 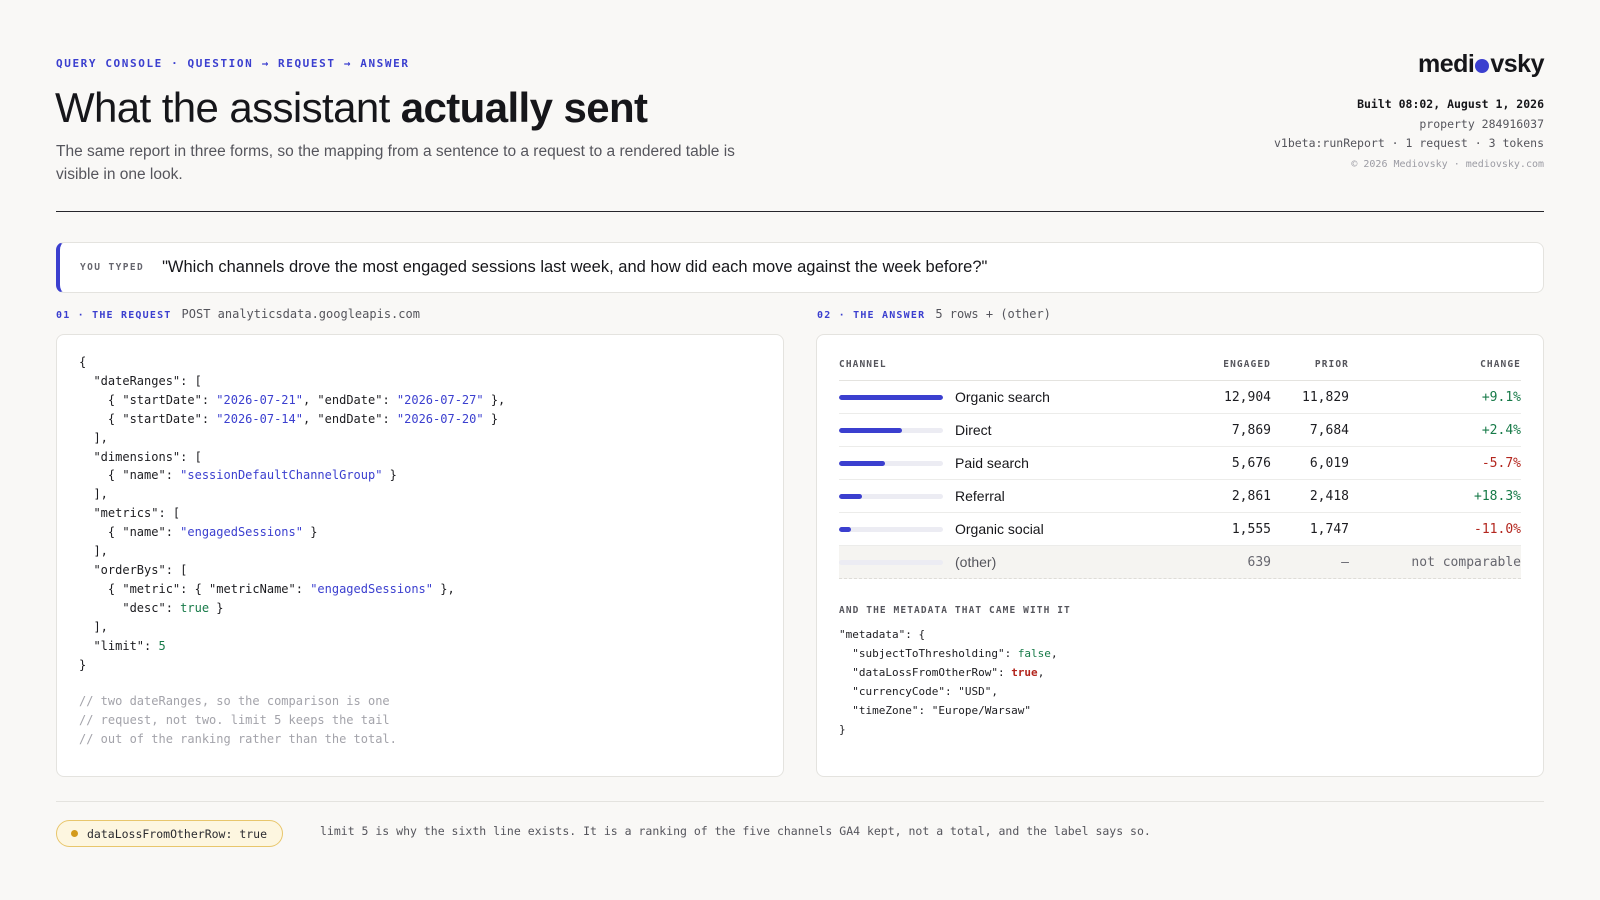 What do you see at coordinates (934, 314) in the screenshot?
I see `answer-section-label: 02 · THE ANSWER 5 rows + (other)` at bounding box center [934, 314].